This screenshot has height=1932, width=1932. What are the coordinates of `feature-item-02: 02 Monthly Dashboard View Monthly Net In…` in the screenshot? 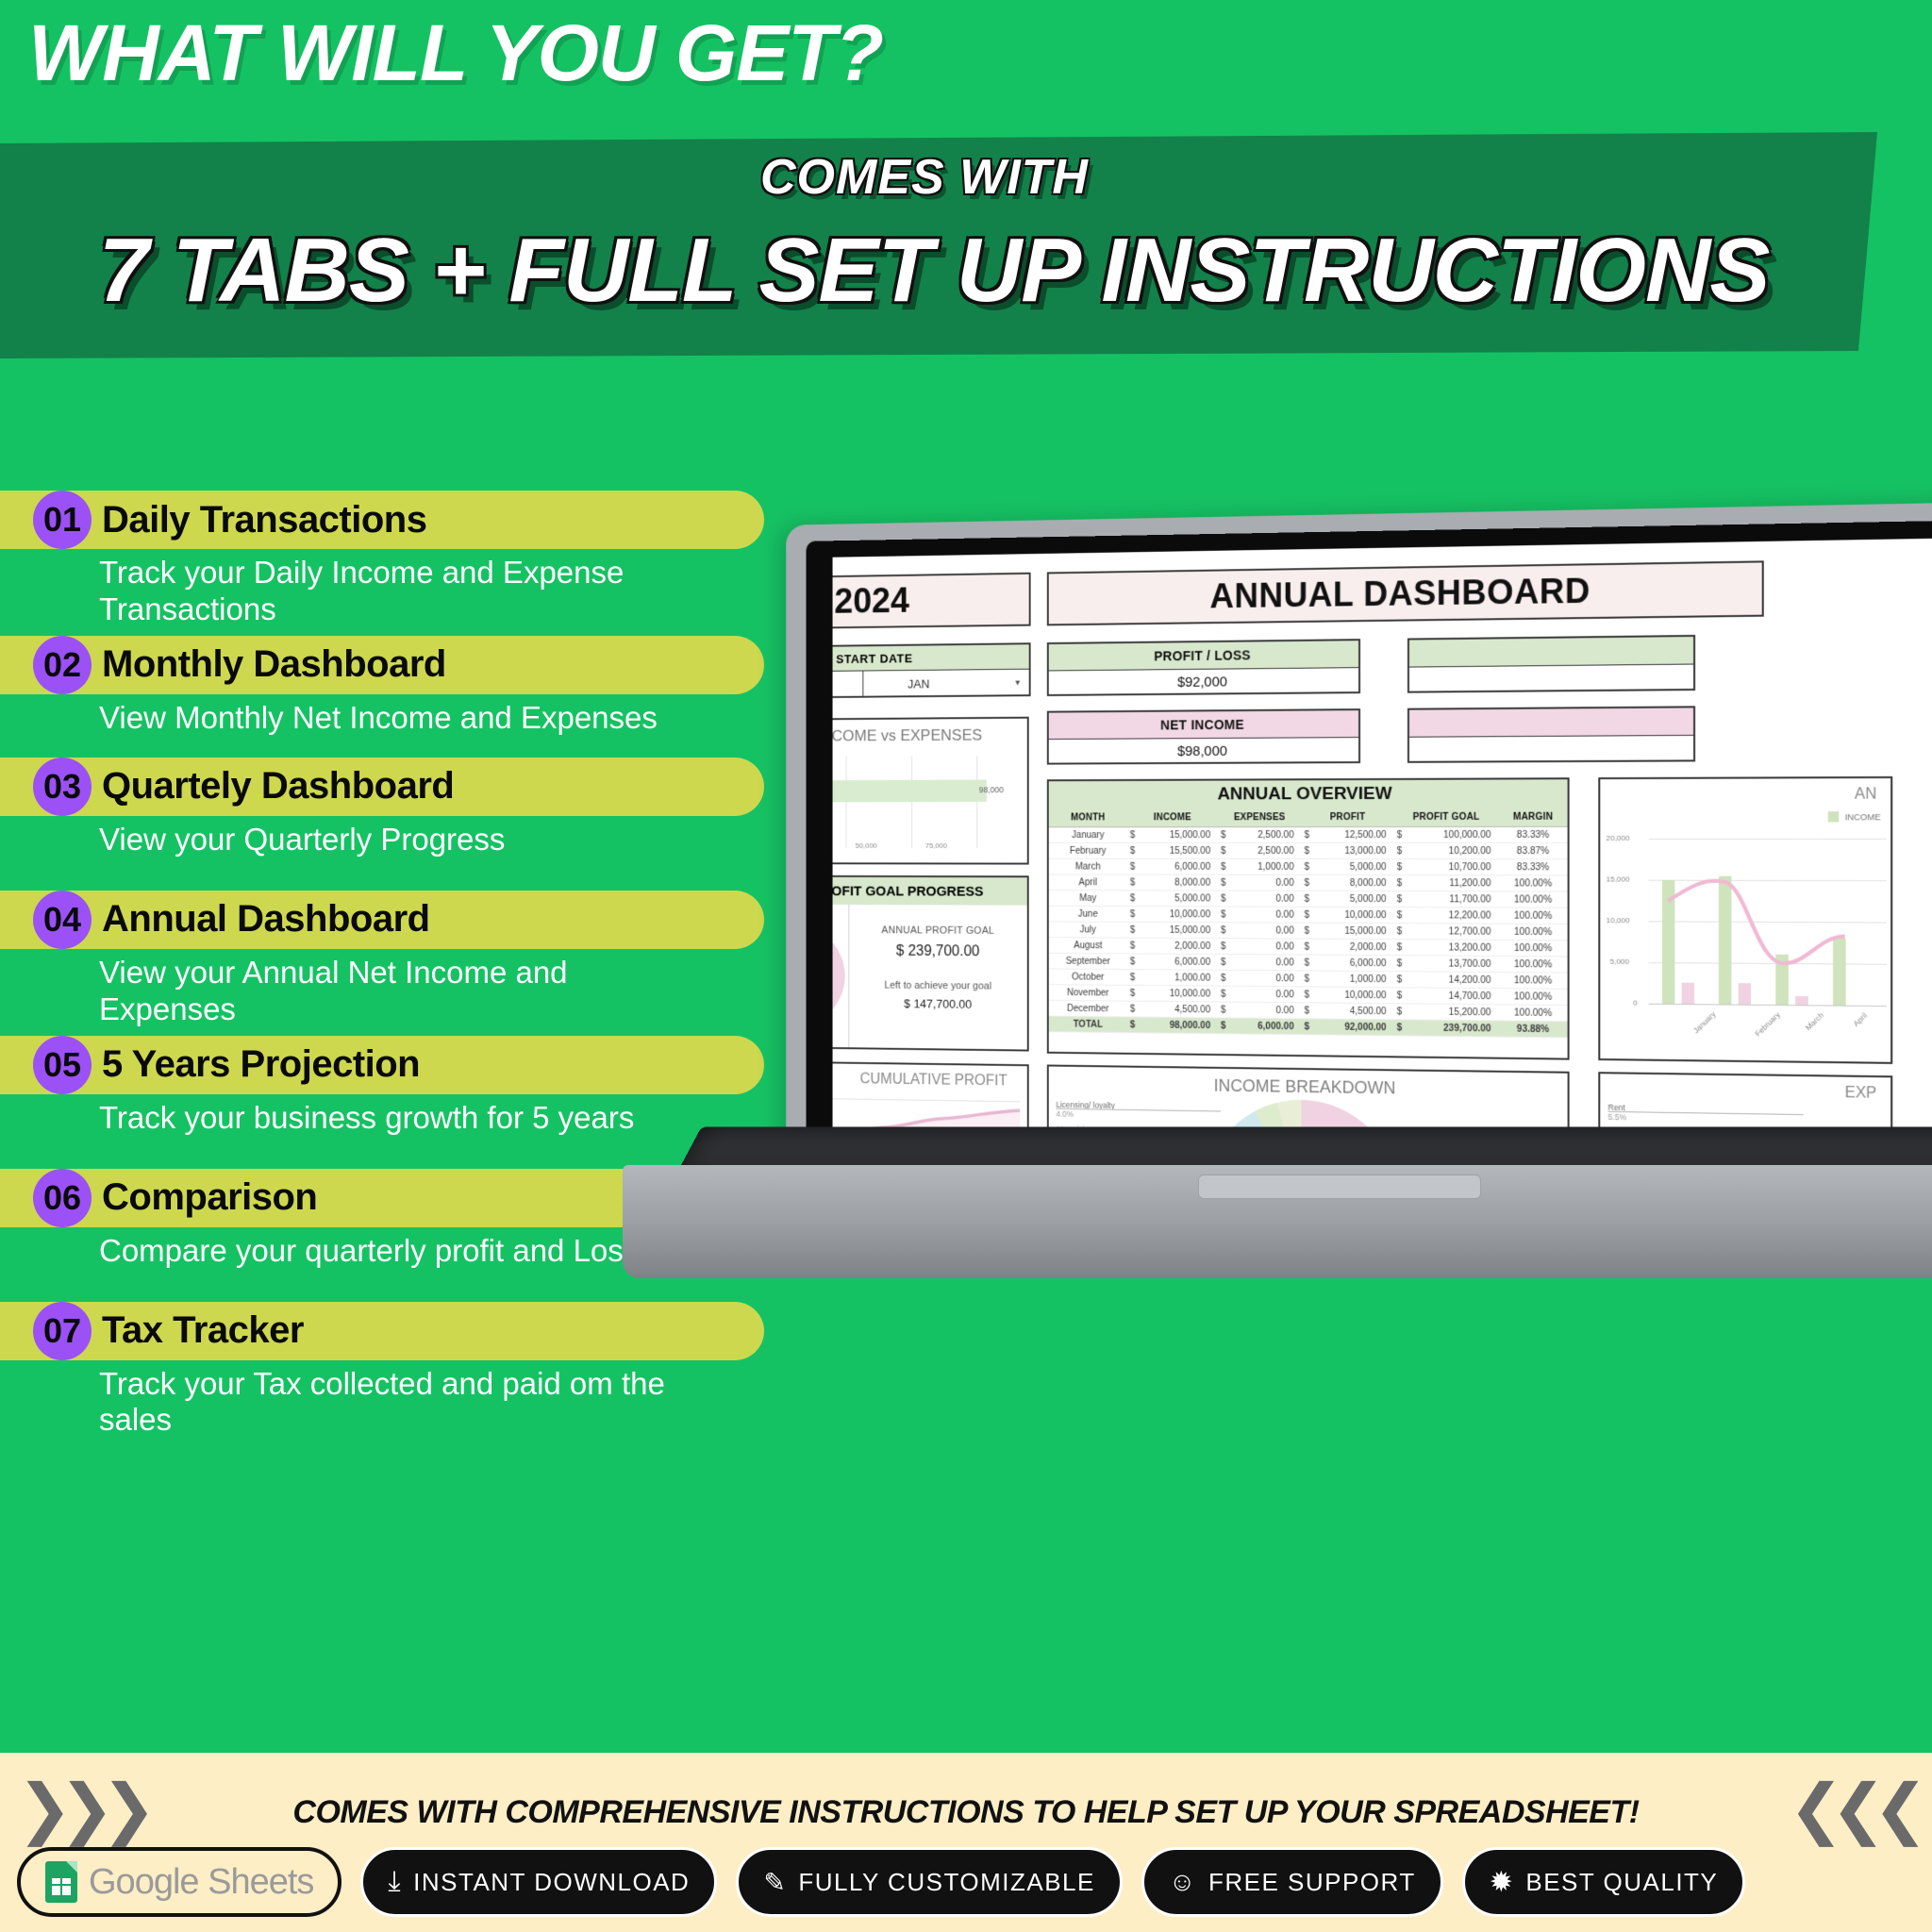 It's located at (391, 686).